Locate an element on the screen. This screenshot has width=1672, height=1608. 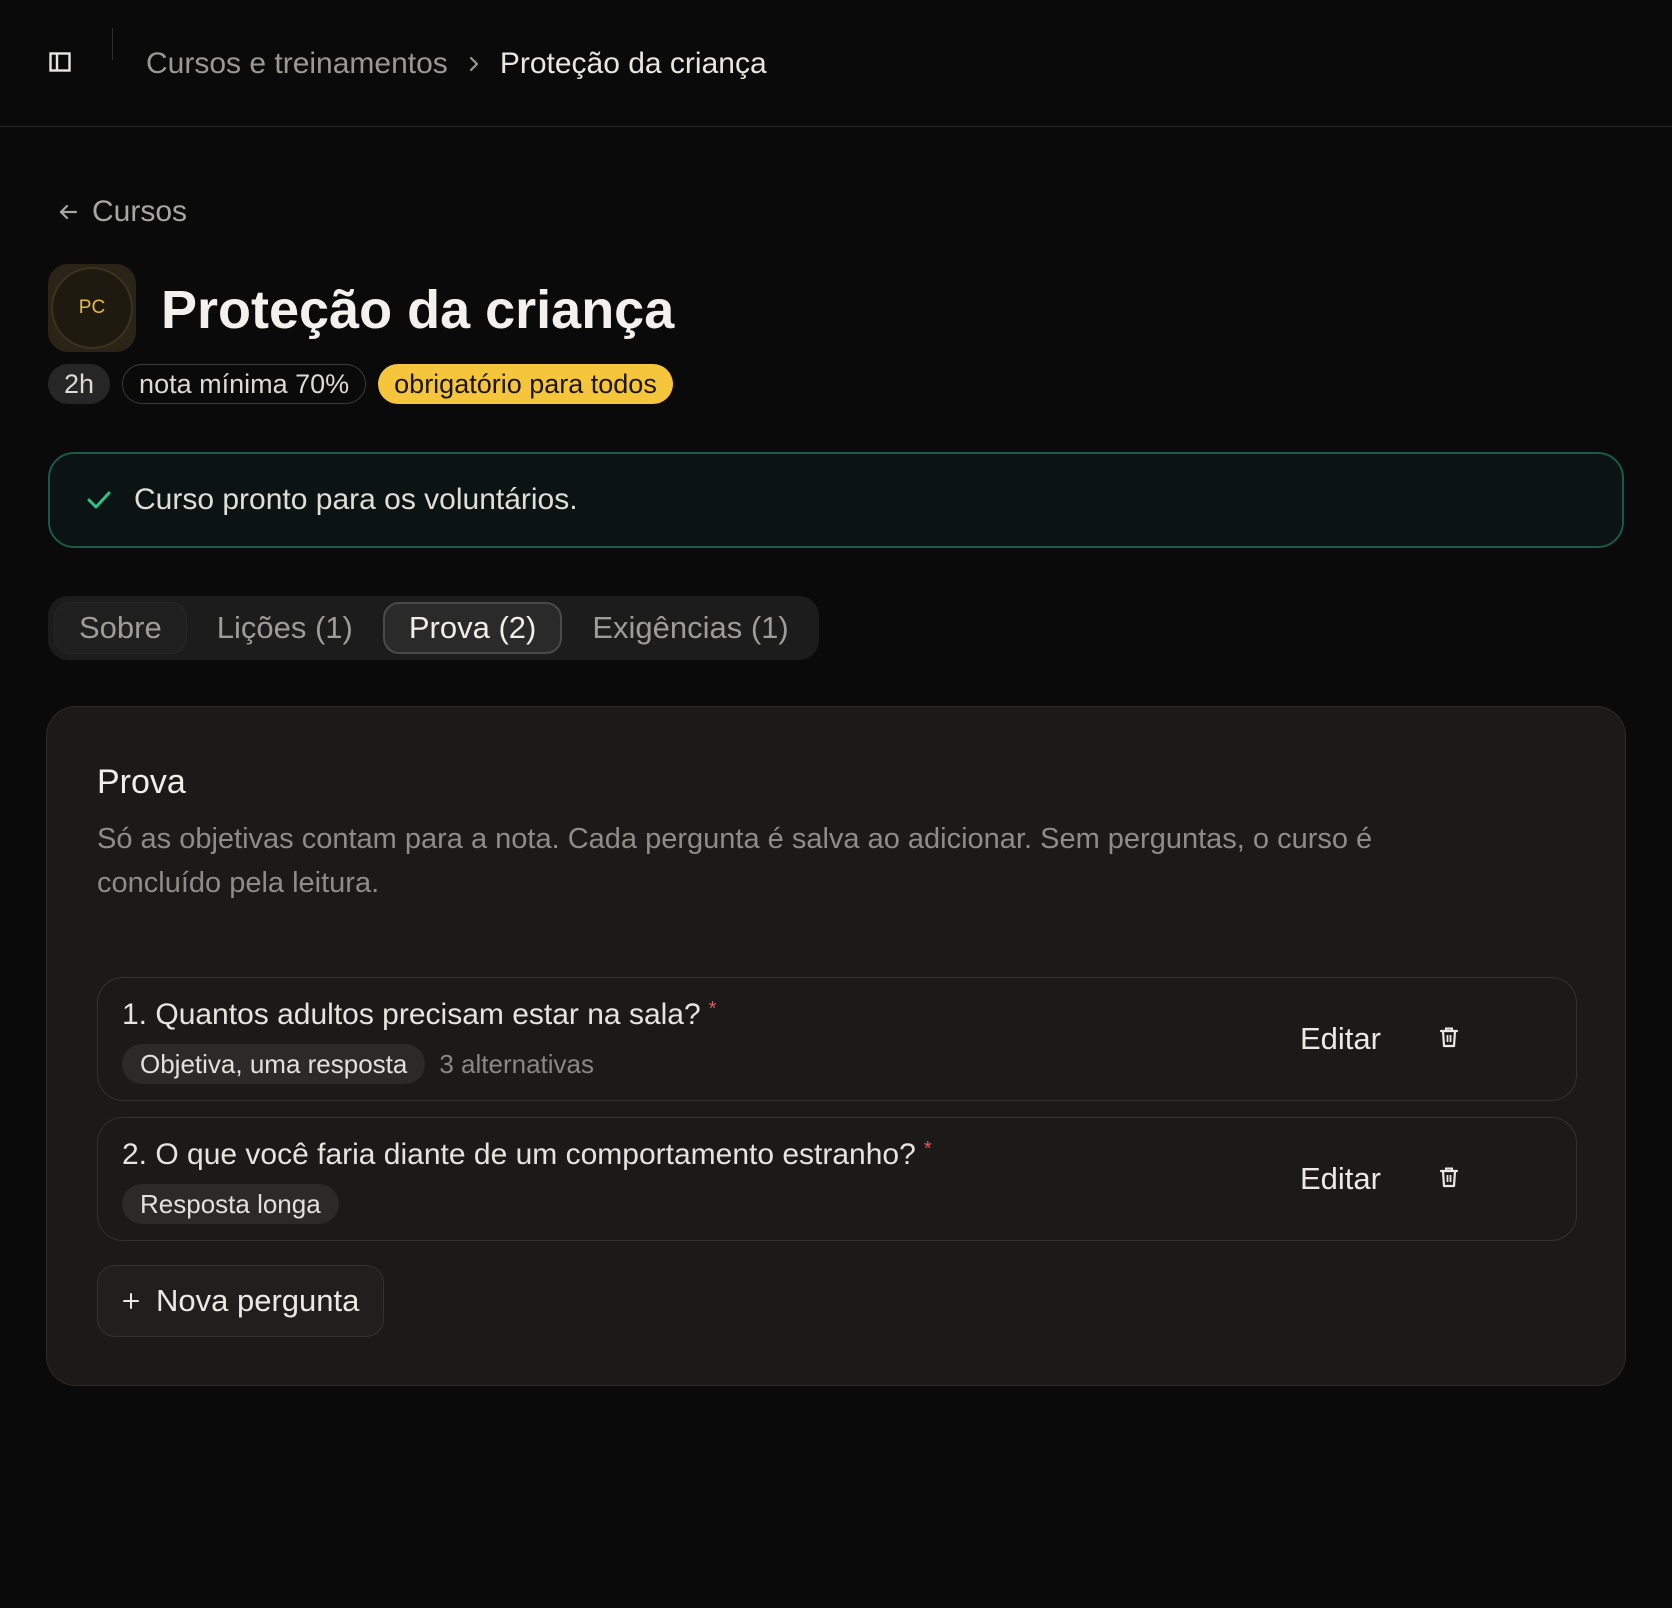
alert-text: Curso pronto para os voluntários. is located at coordinates (356, 499).